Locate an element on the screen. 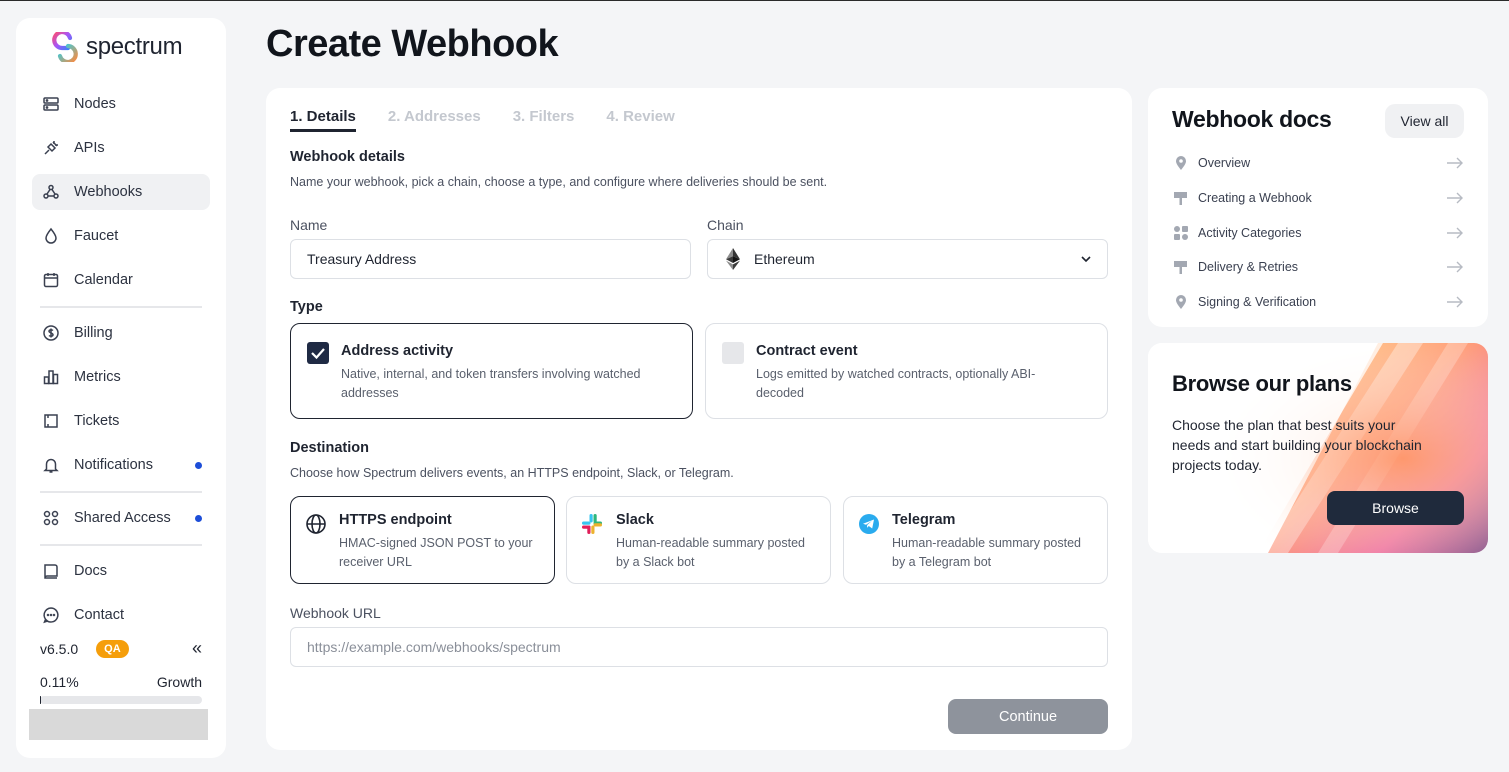 The width and height of the screenshot is (1509, 772). doc-link-creating: Creating a Webhook is located at coordinates (1318, 198).